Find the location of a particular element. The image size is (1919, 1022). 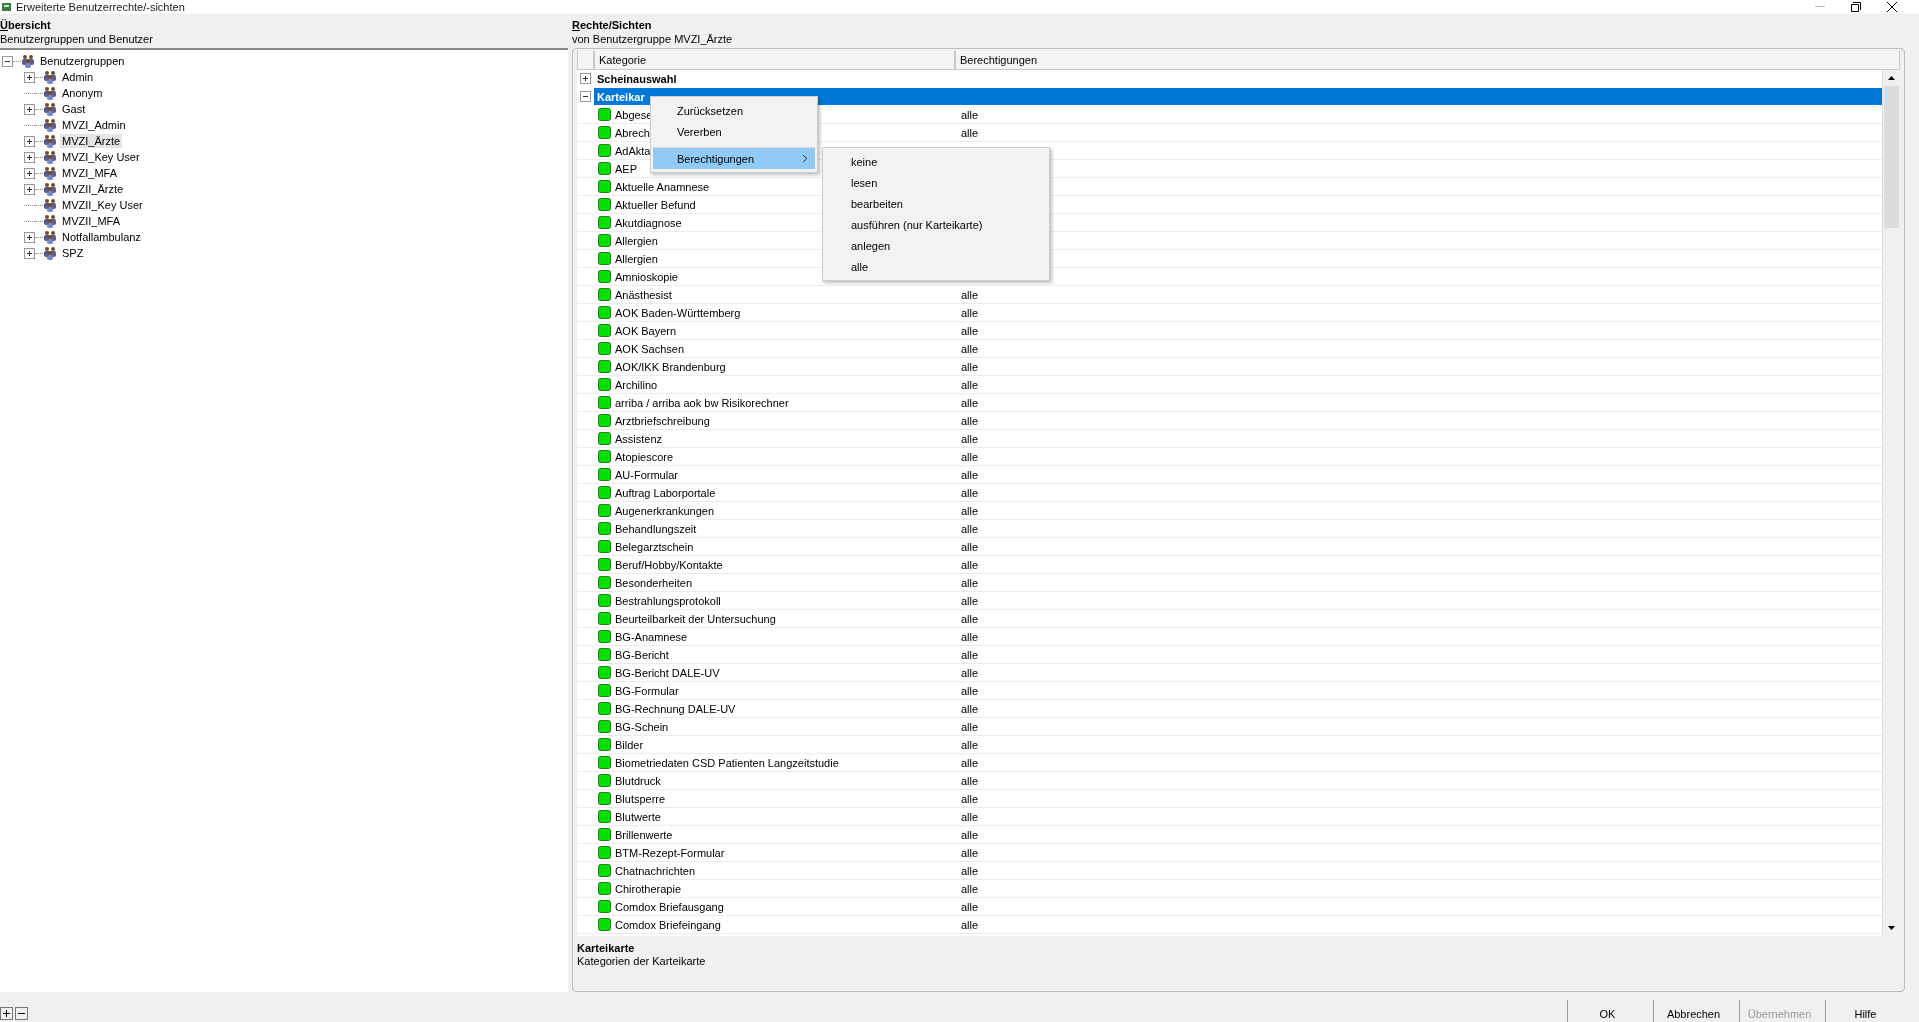

tree-item: MVZI_MFA is located at coordinates (89, 173).